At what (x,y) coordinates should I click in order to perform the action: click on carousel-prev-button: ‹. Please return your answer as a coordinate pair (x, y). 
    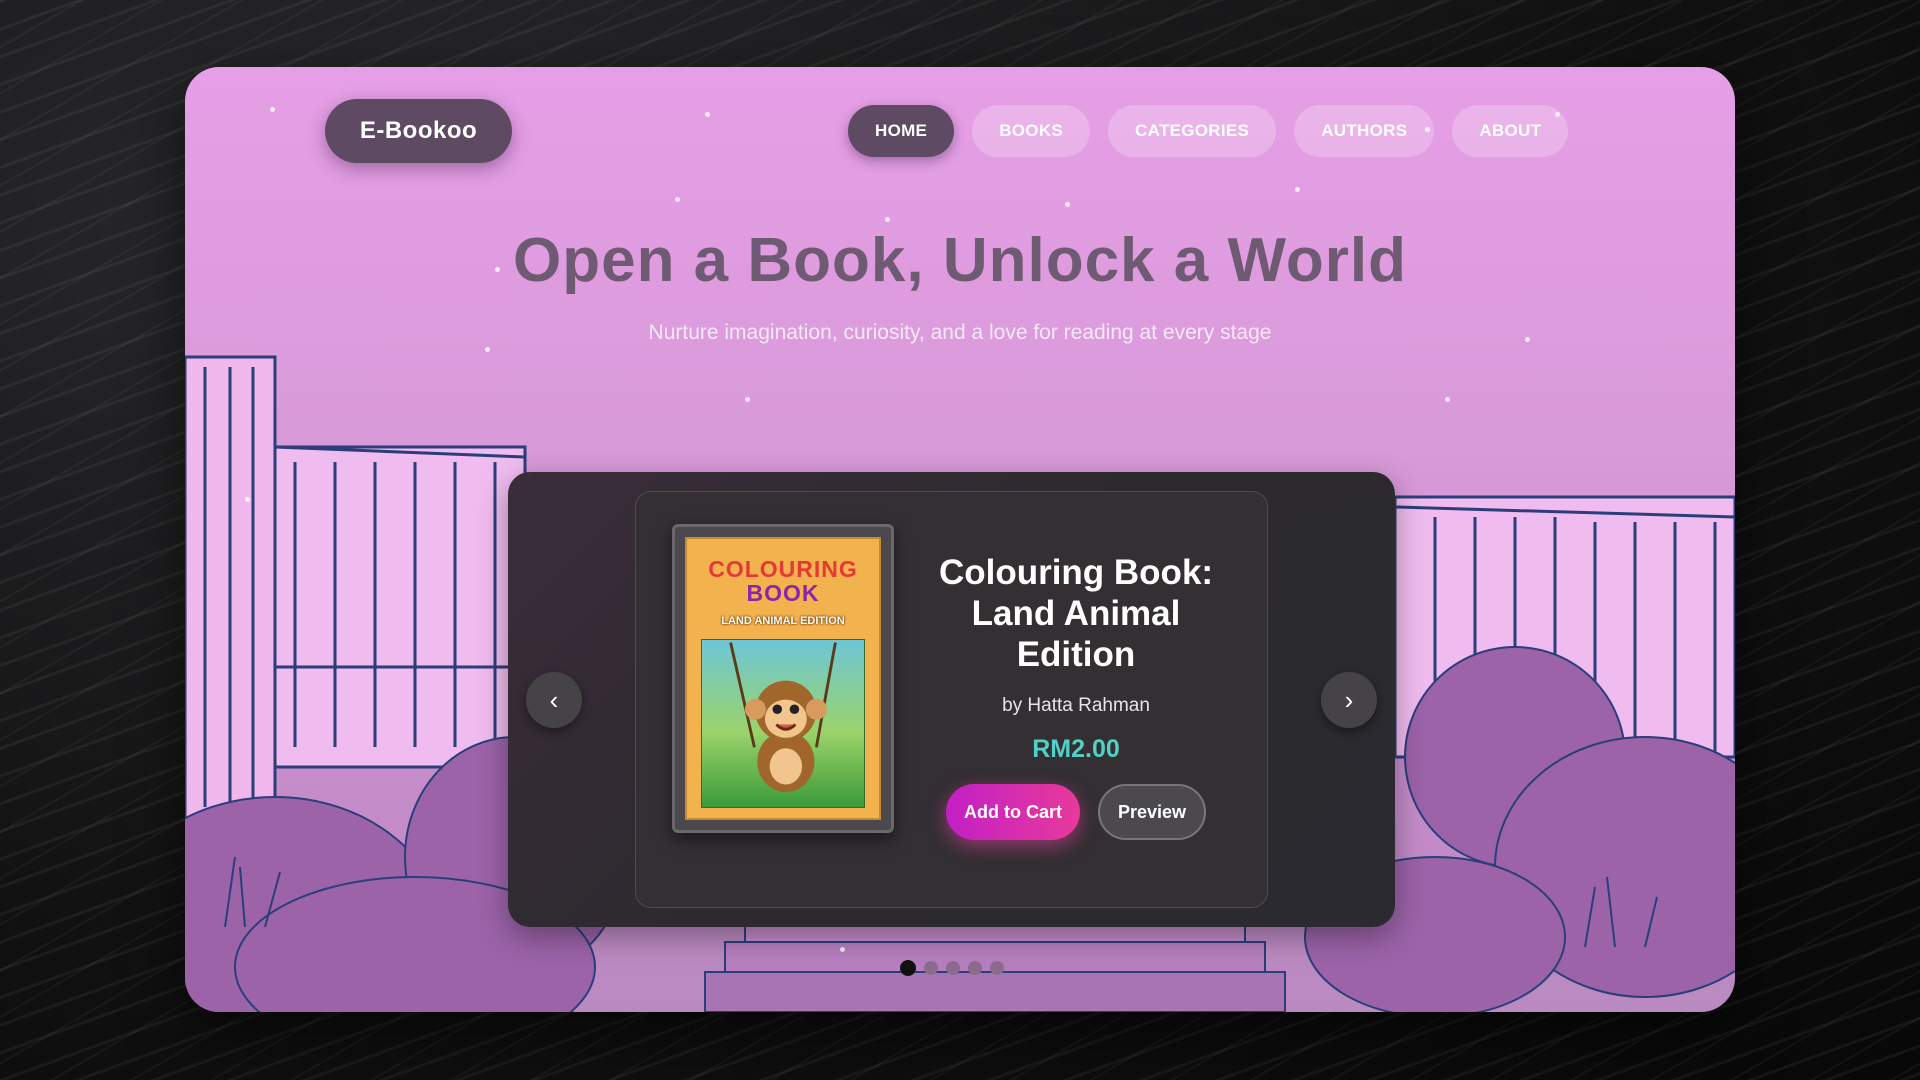
    Looking at the image, I should click on (554, 700).